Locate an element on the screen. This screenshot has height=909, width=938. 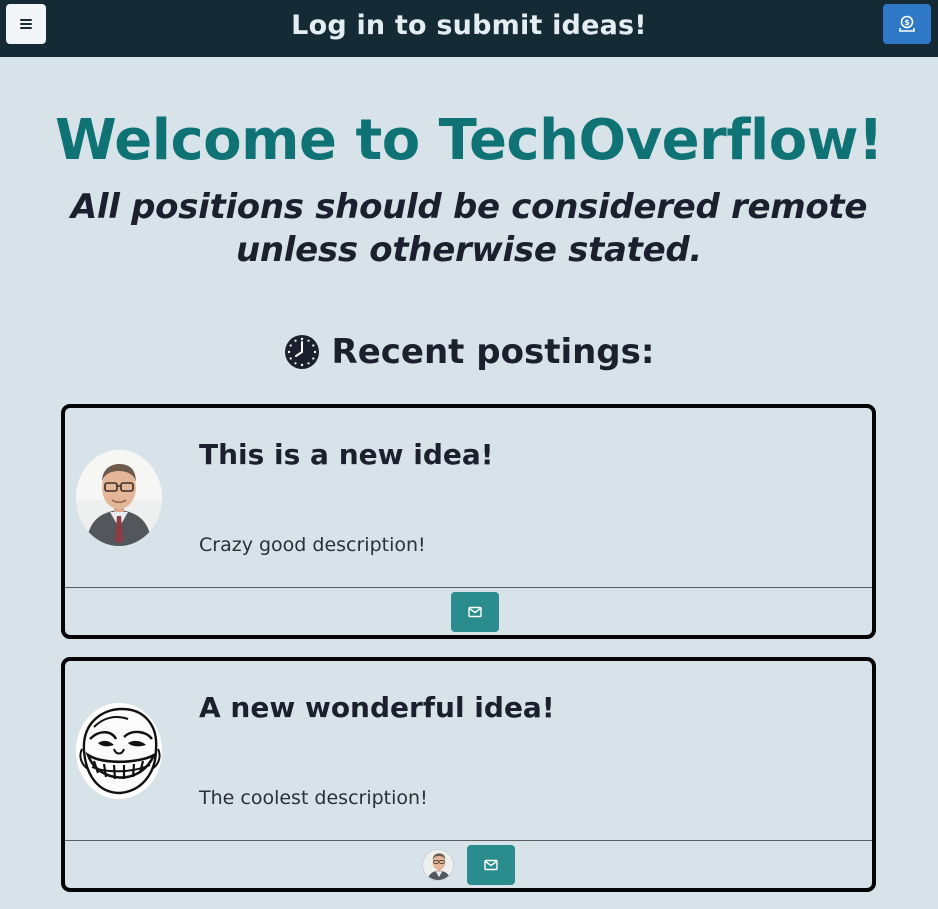
recent-postings-heading: Recent postings: is located at coordinates (469, 352).